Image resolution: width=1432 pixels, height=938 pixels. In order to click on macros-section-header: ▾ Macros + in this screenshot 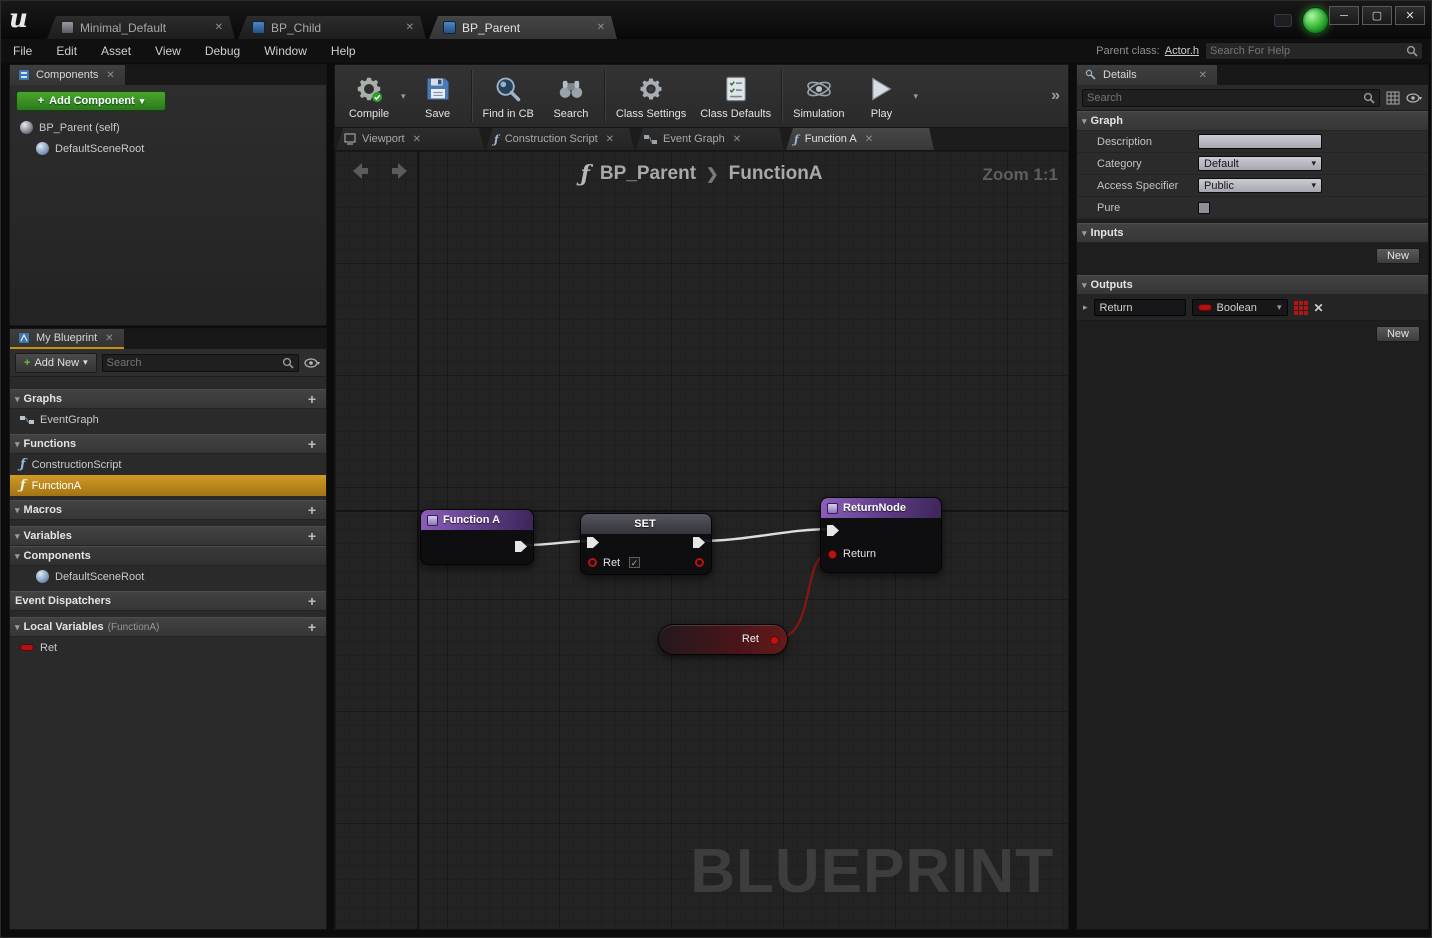, I will do `click(168, 510)`.